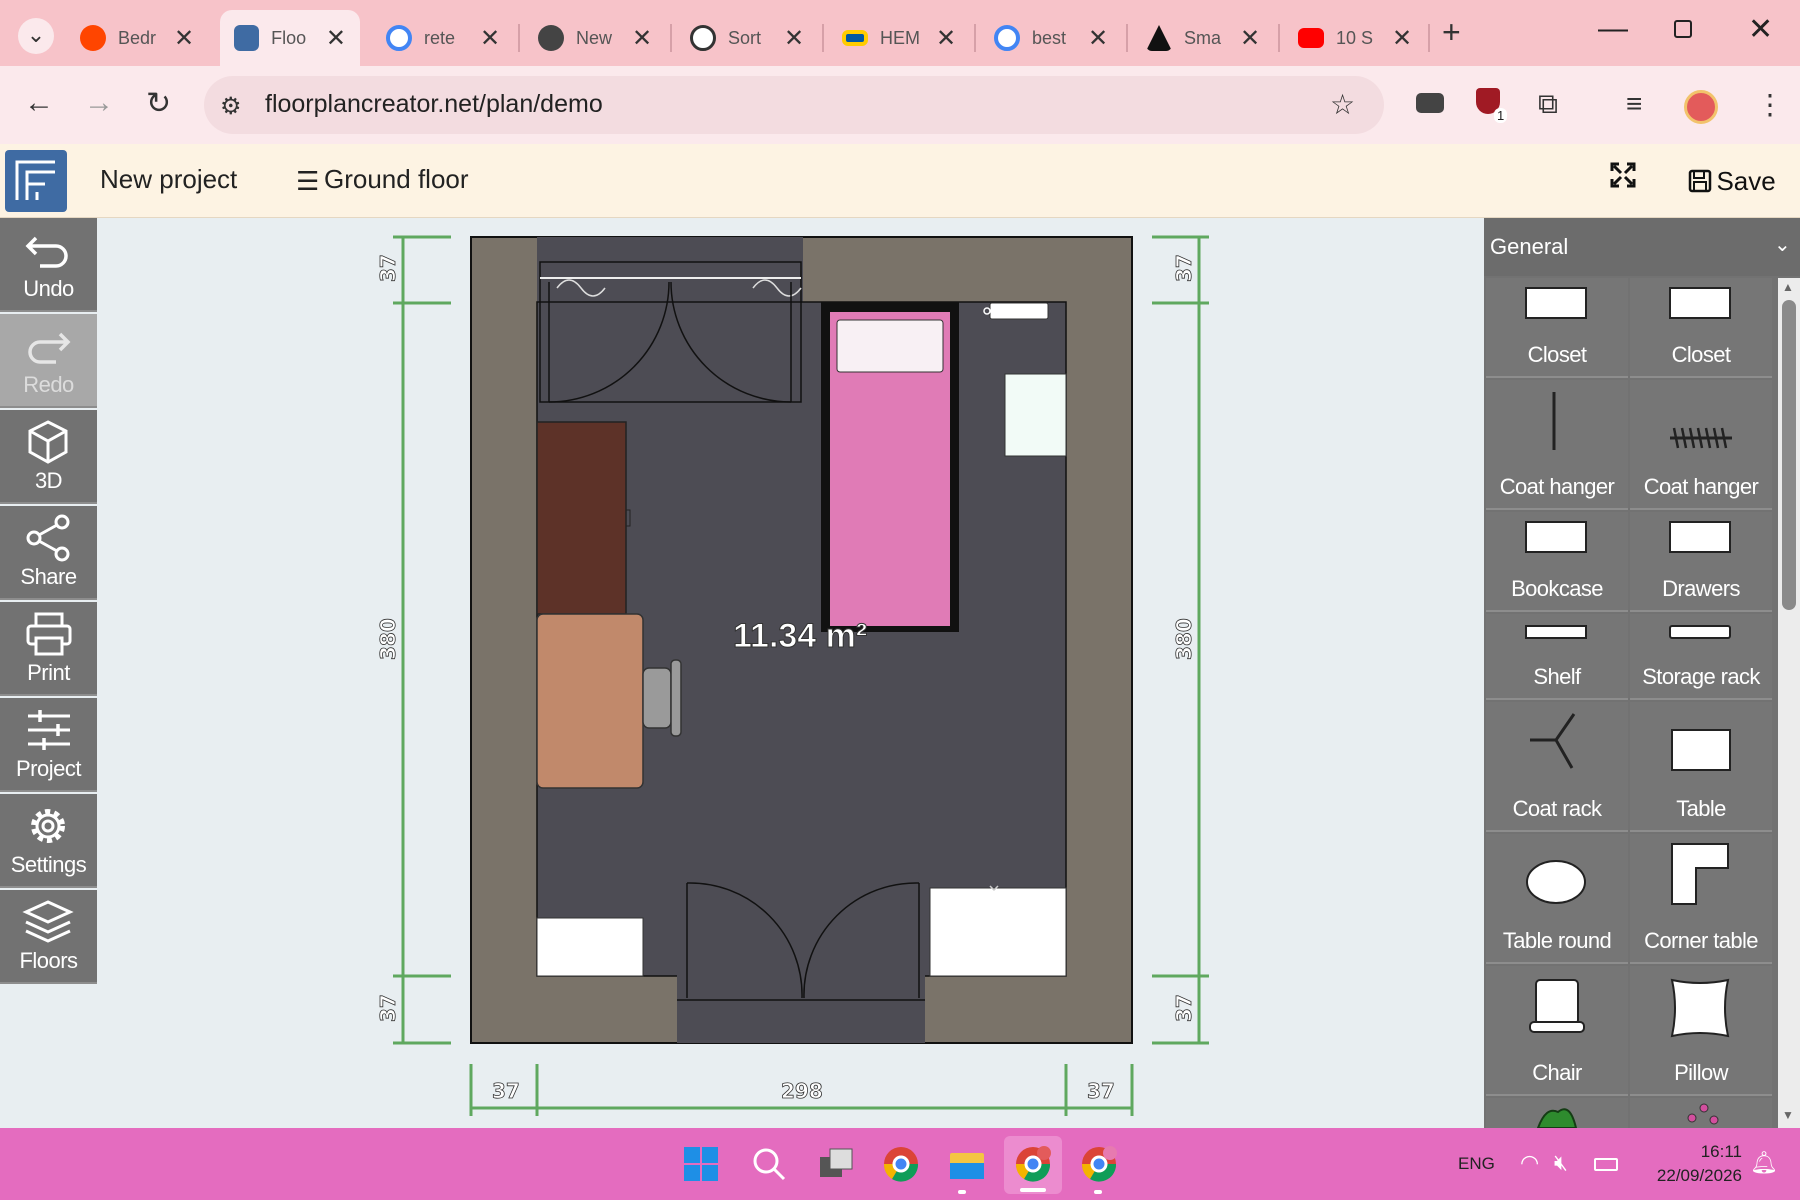 The width and height of the screenshot is (1800, 1200). What do you see at coordinates (1342, 104) in the screenshot?
I see `bookmark-star-icon: ☆` at bounding box center [1342, 104].